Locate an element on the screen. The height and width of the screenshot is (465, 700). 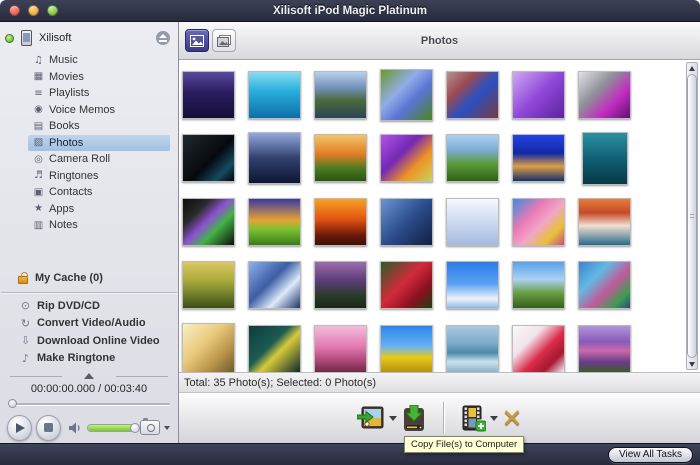
sidebar-item-label: Music is located at coordinates (63, 60).